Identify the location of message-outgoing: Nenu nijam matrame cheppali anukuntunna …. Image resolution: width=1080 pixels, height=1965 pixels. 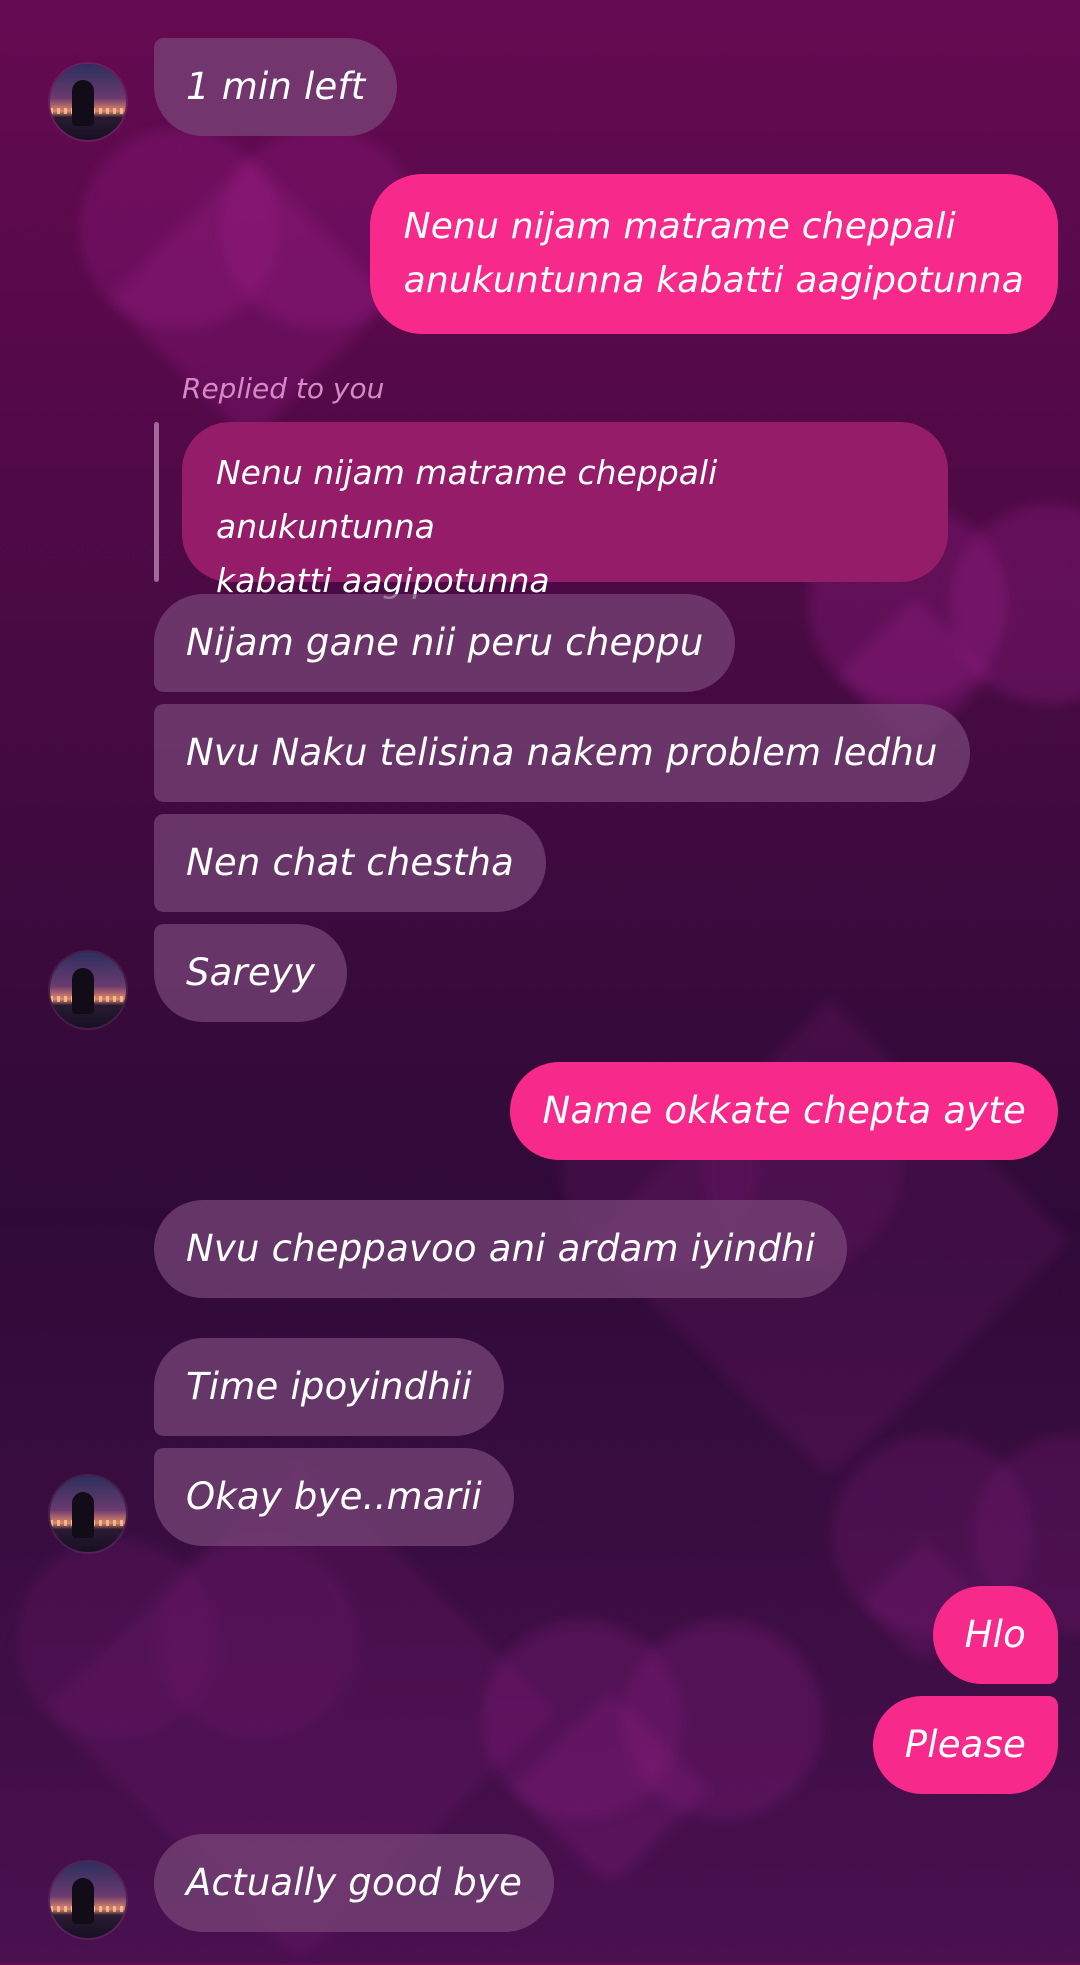
(713, 254).